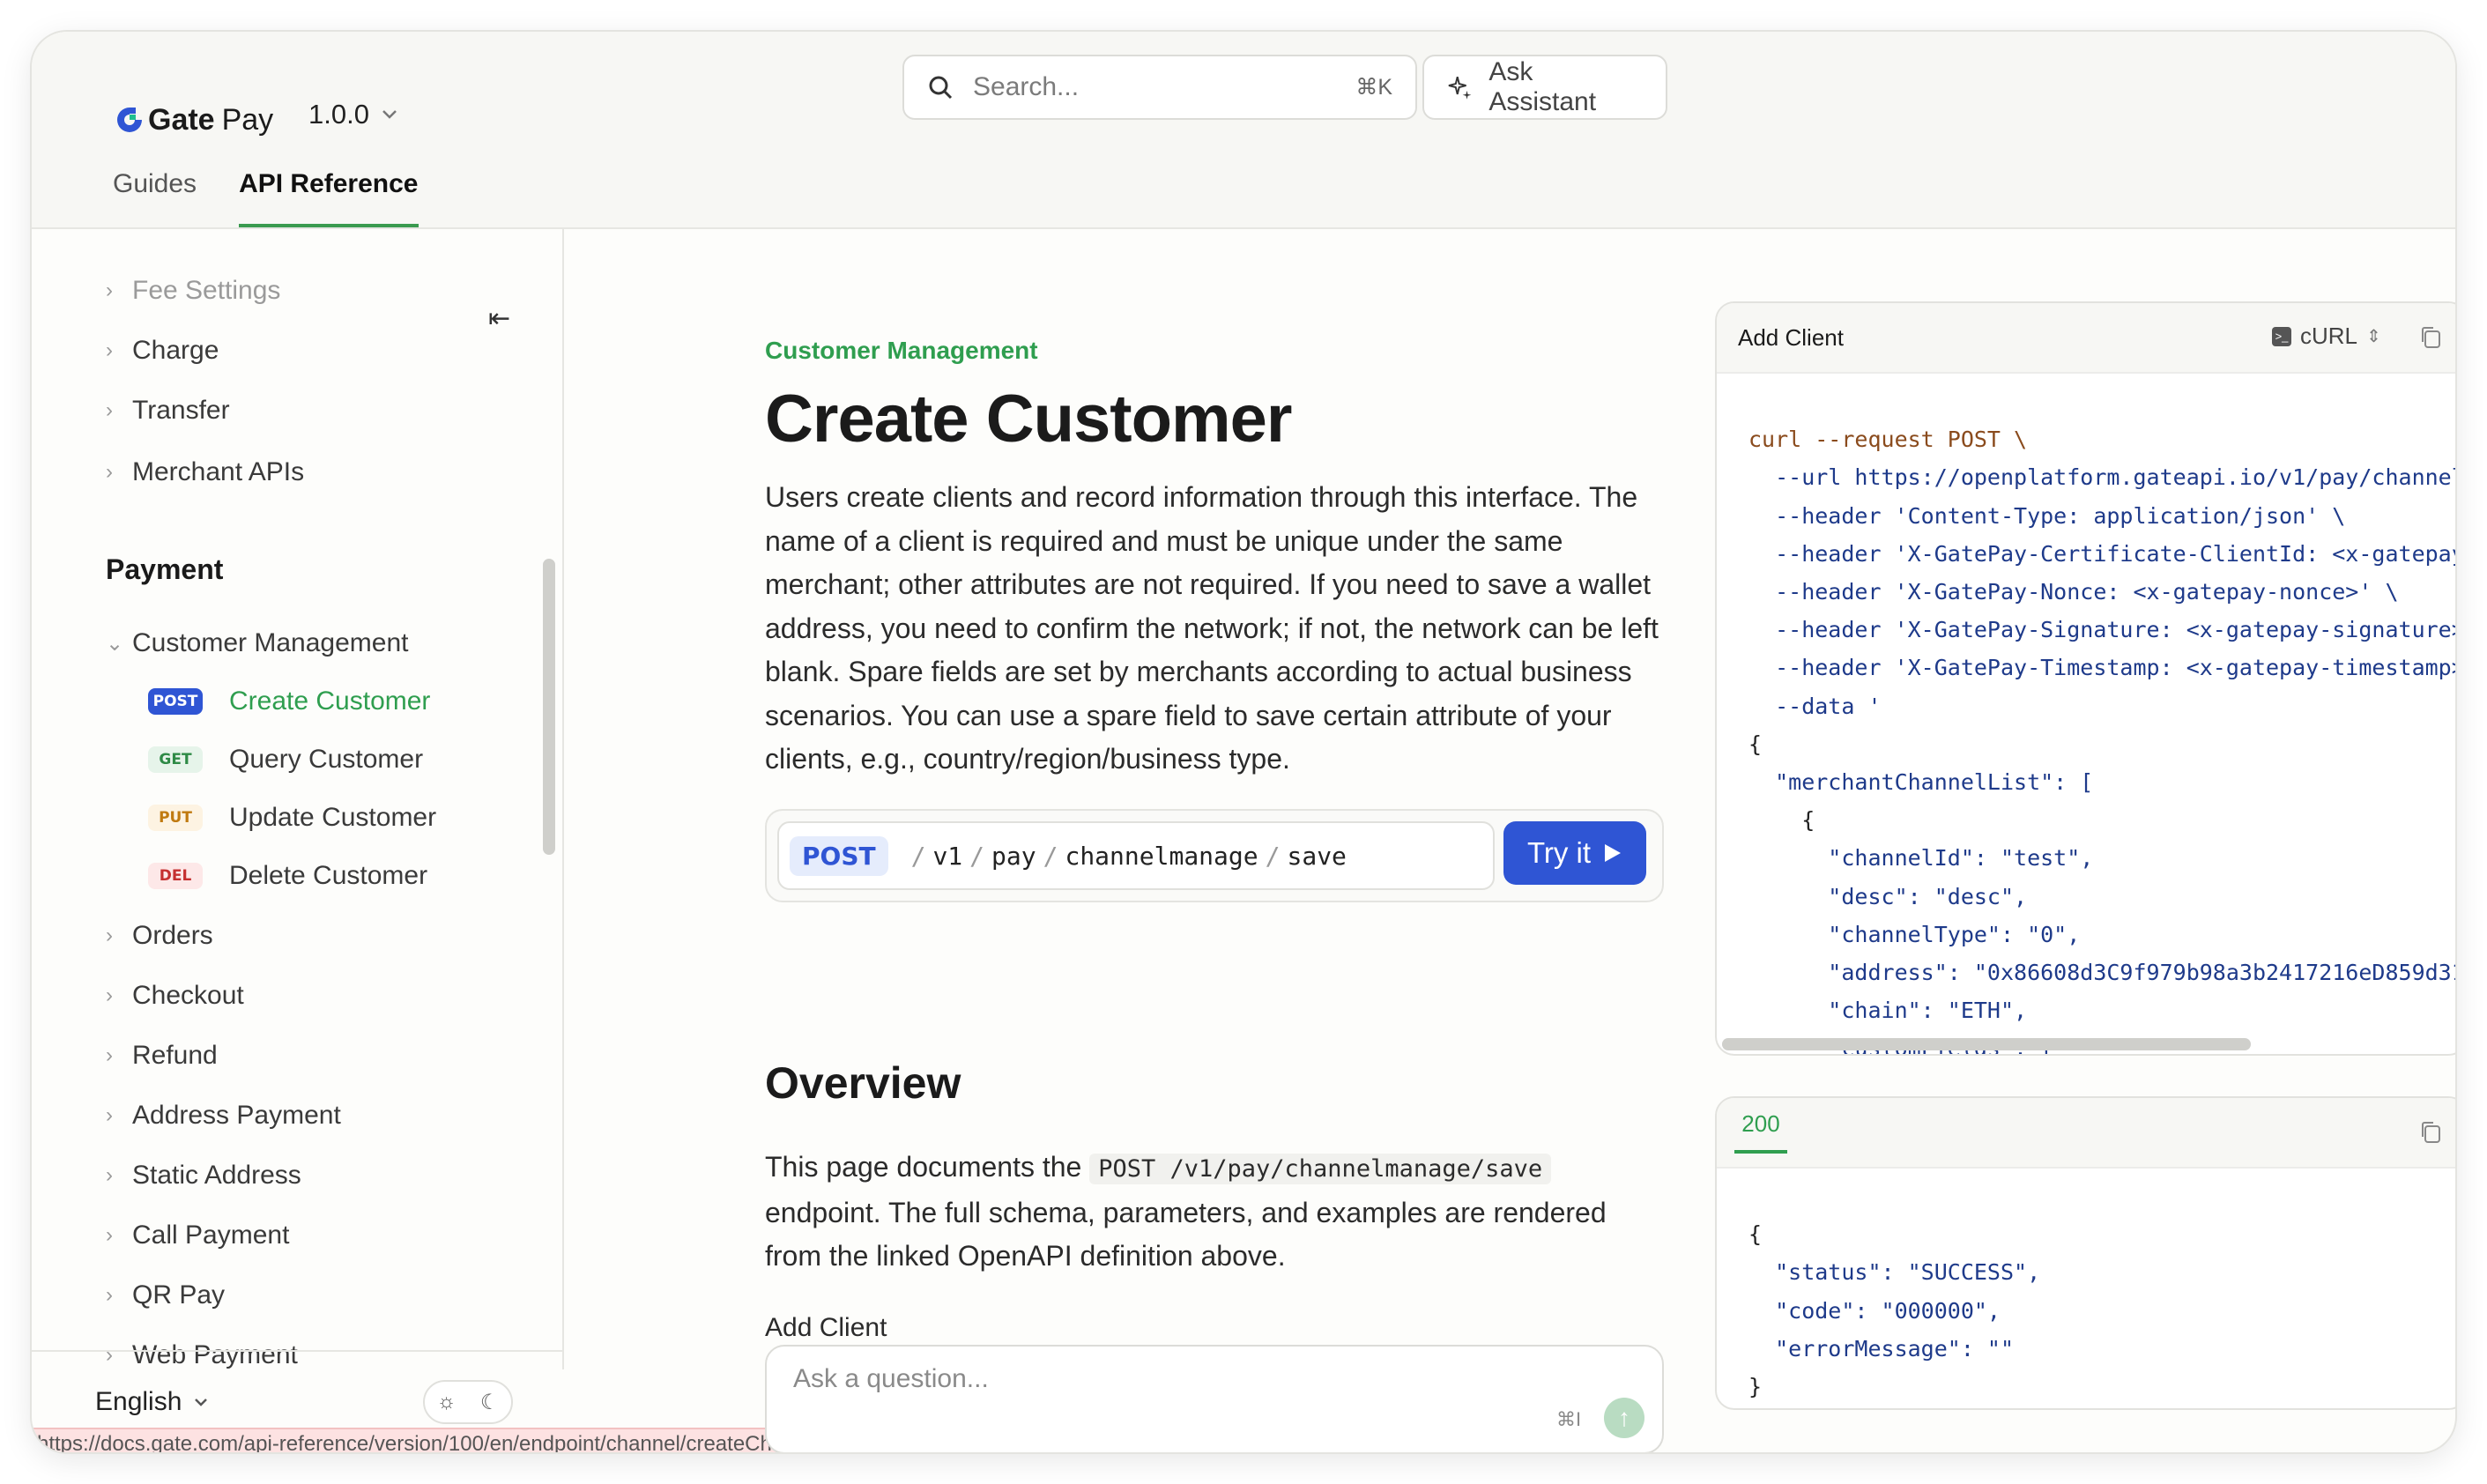  I want to click on add-client-label: Add Client, so click(826, 1327).